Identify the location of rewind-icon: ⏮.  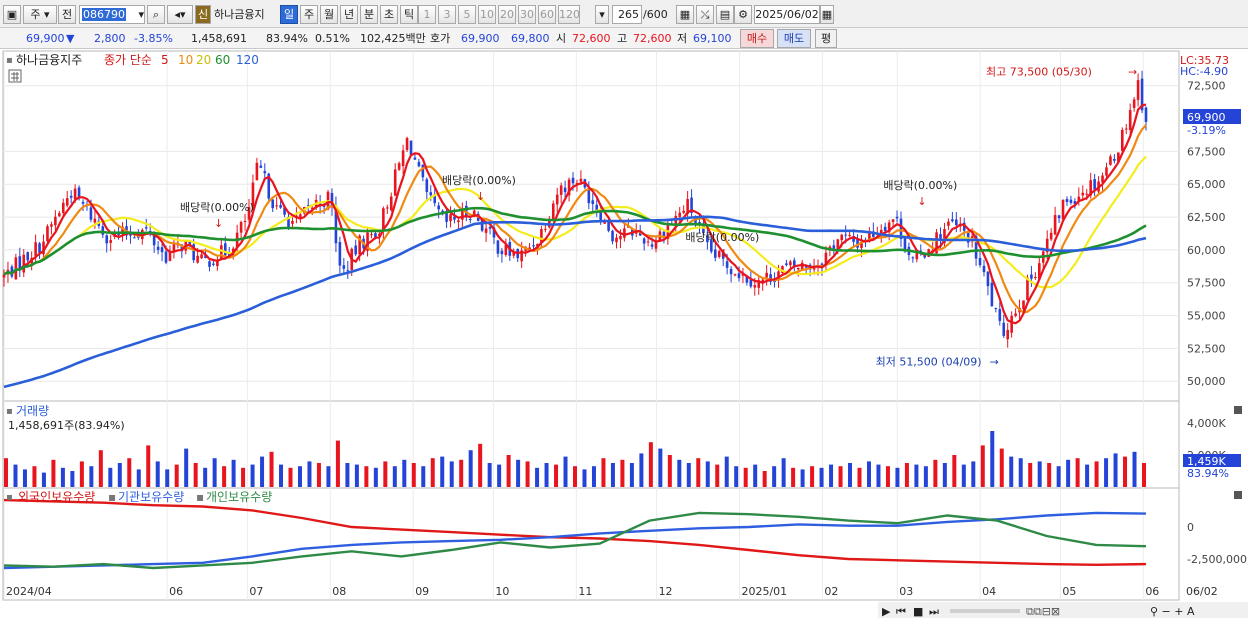
(901, 611).